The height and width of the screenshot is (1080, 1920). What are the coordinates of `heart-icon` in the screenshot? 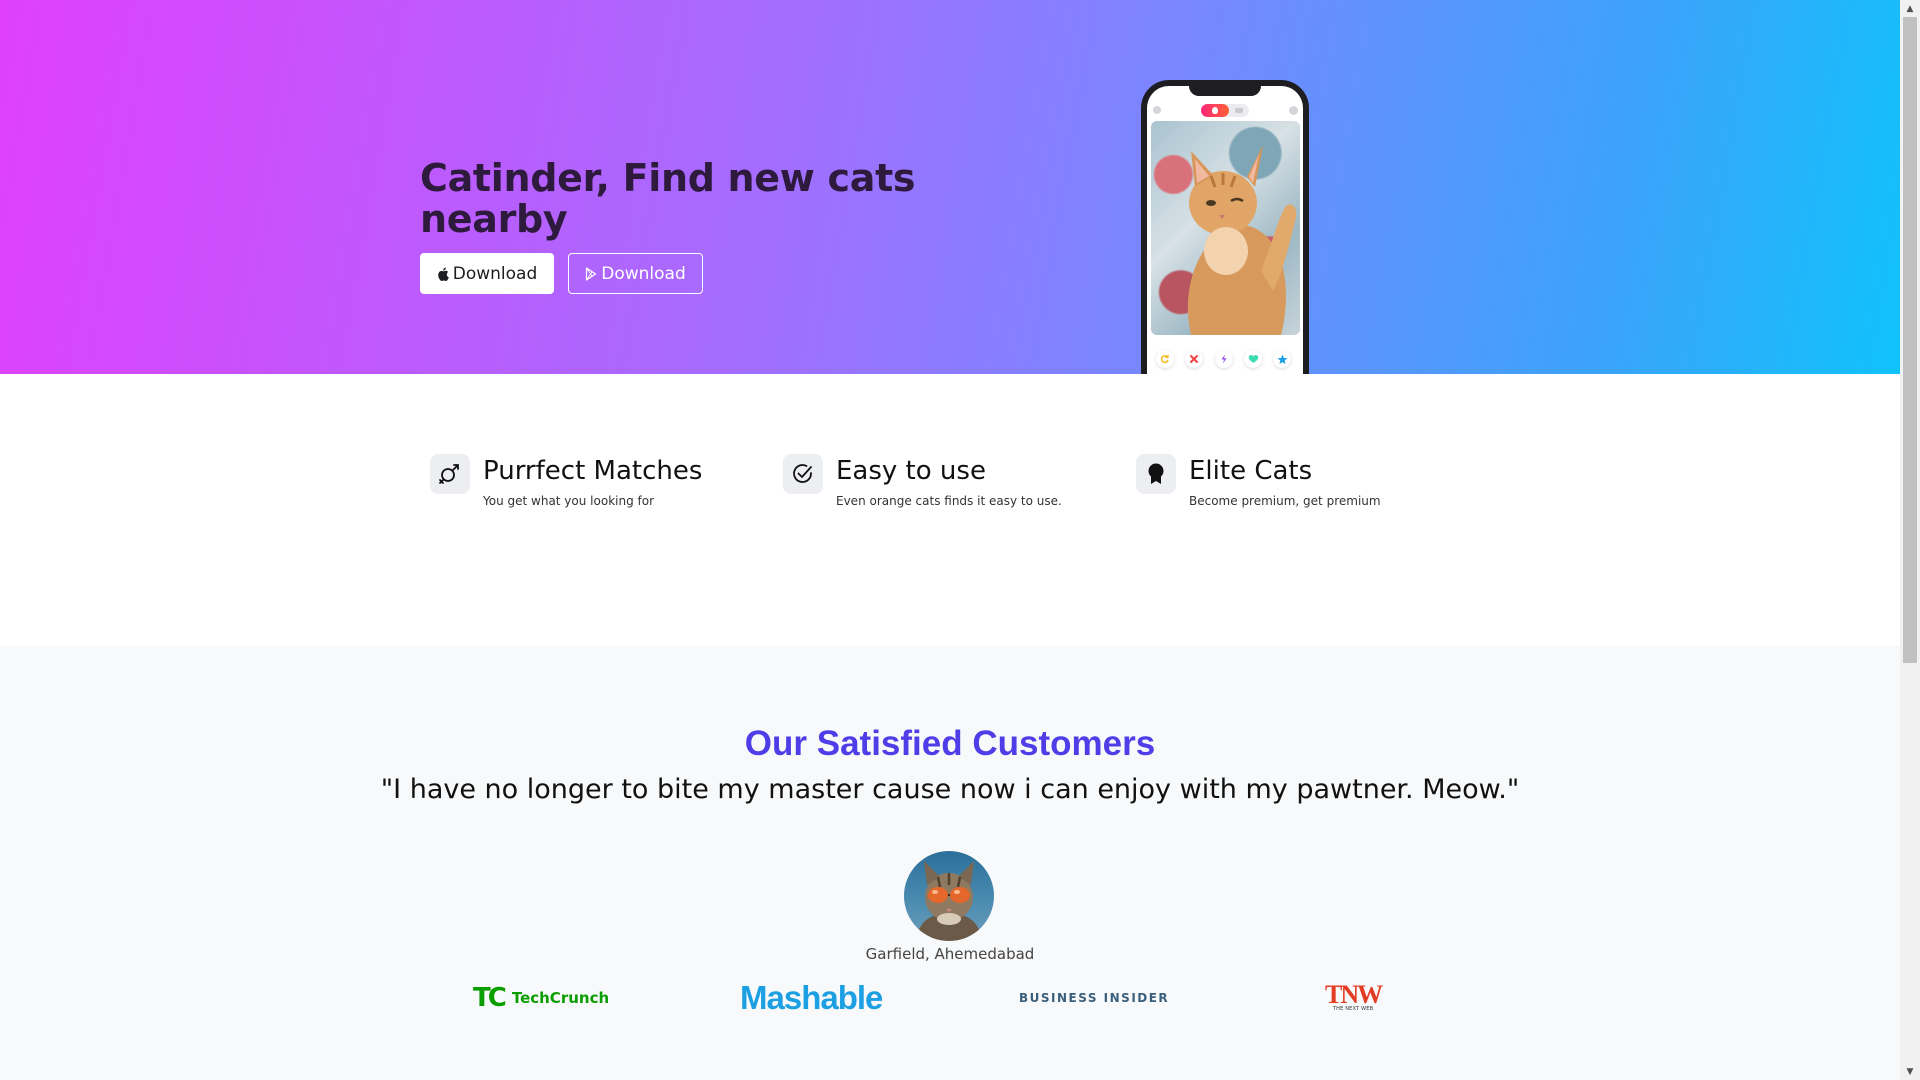 It's located at (1253, 359).